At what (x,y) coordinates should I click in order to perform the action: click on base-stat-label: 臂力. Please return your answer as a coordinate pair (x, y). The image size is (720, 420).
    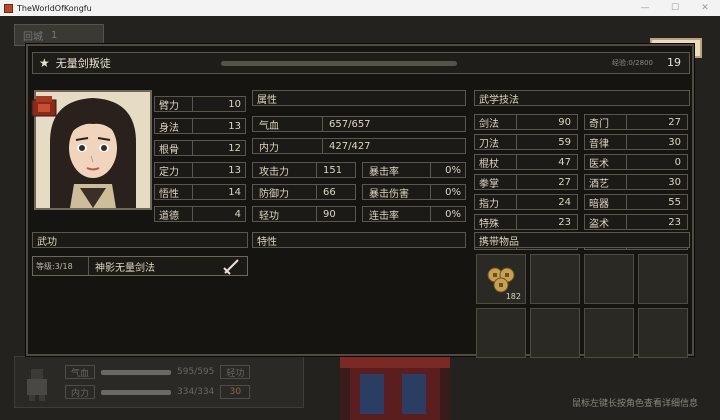
    Looking at the image, I should click on (174, 104).